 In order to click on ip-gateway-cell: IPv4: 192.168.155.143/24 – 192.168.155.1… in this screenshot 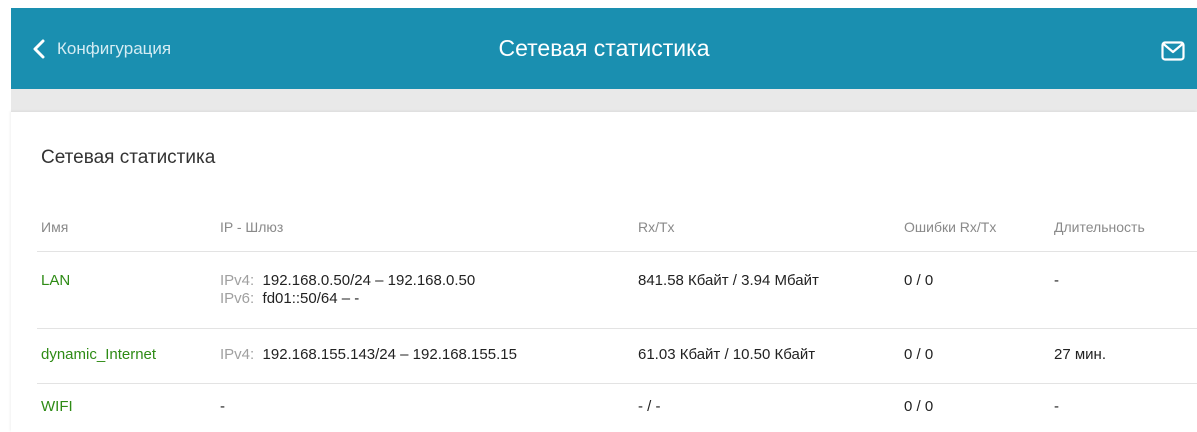, I will do `click(368, 354)`.